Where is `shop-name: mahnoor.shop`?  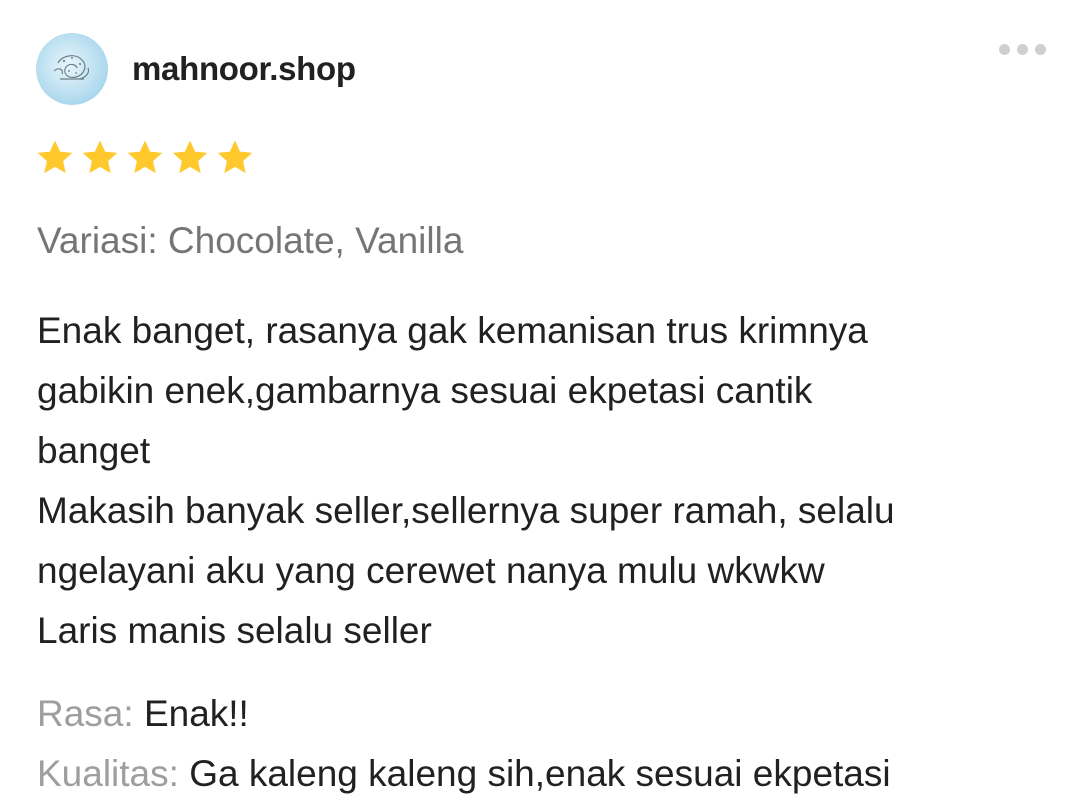 shop-name: mahnoor.shop is located at coordinates (244, 69).